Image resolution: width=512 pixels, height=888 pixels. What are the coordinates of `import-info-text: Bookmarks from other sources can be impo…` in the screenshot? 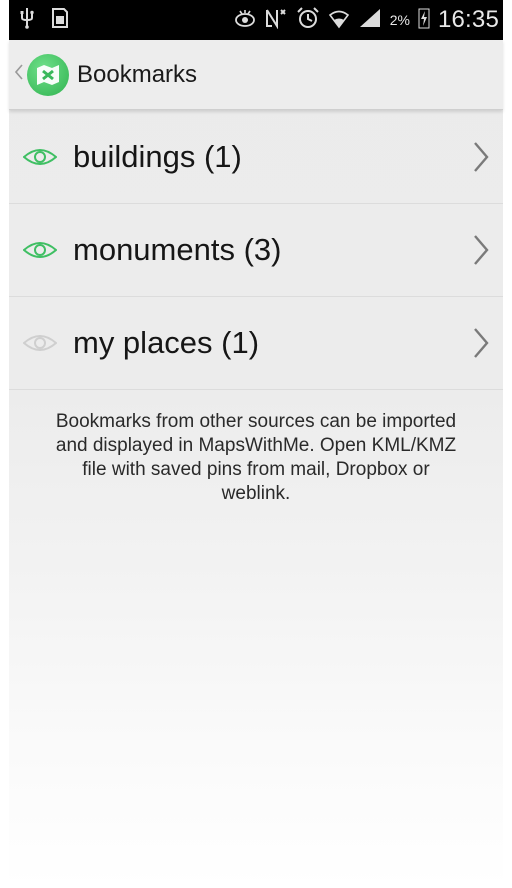 It's located at (256, 457).